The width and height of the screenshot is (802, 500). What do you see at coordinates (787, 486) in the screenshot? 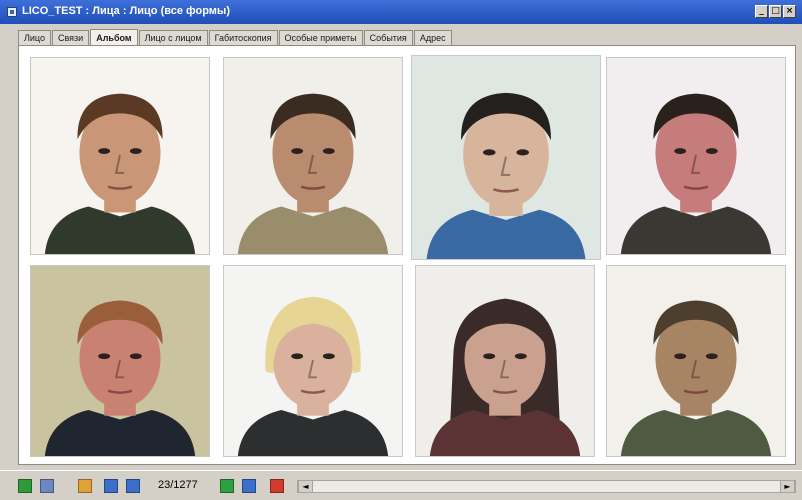
I see `scroll-right-button: ►` at bounding box center [787, 486].